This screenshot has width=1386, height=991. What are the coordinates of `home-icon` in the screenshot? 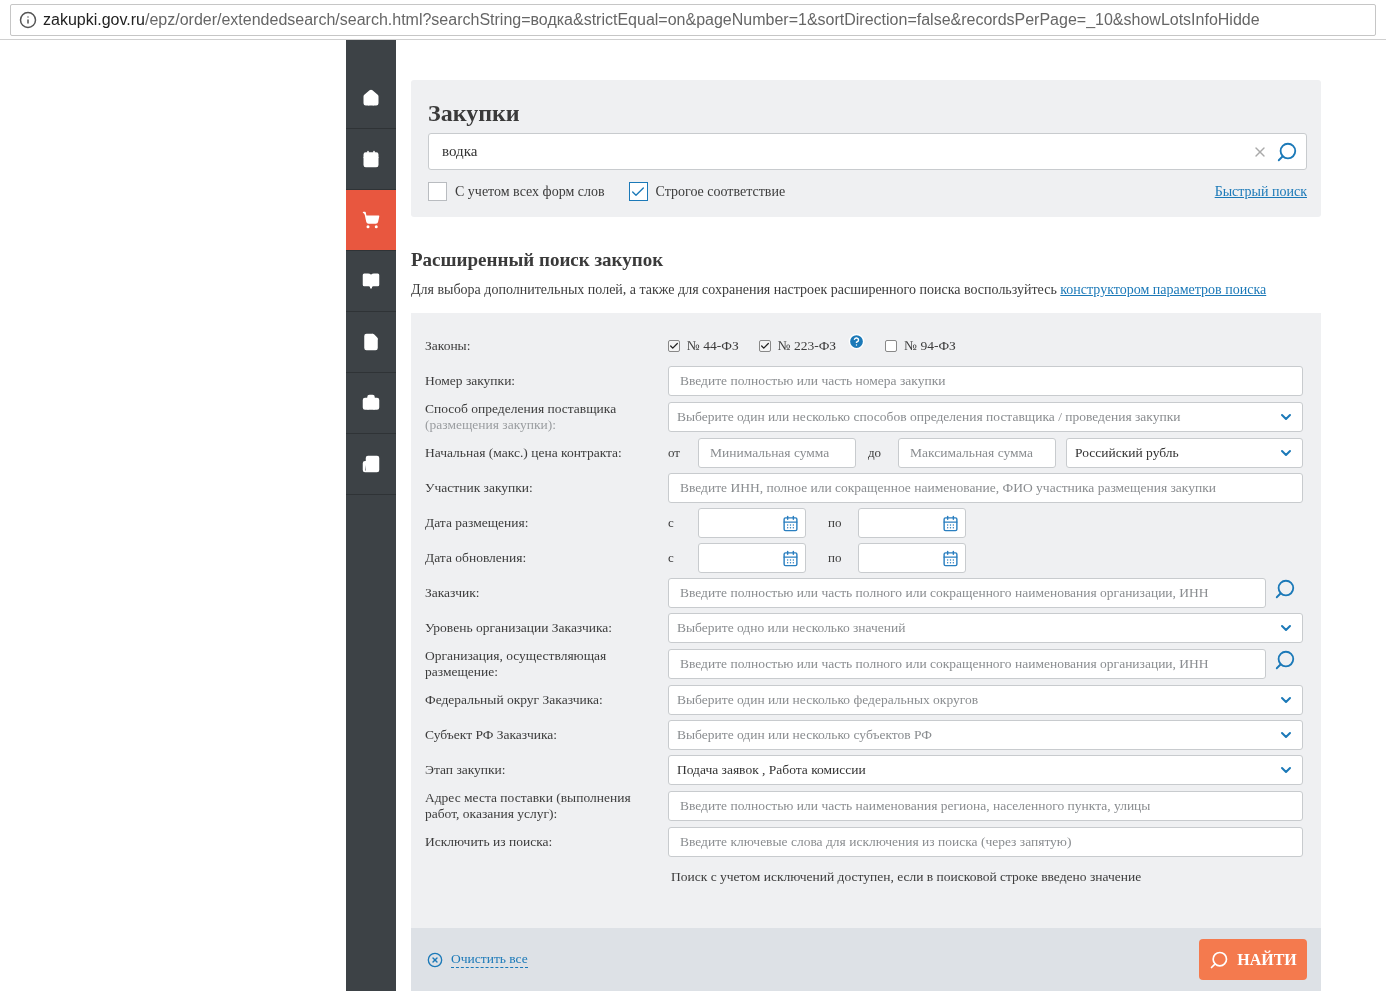 It's located at (371, 98).